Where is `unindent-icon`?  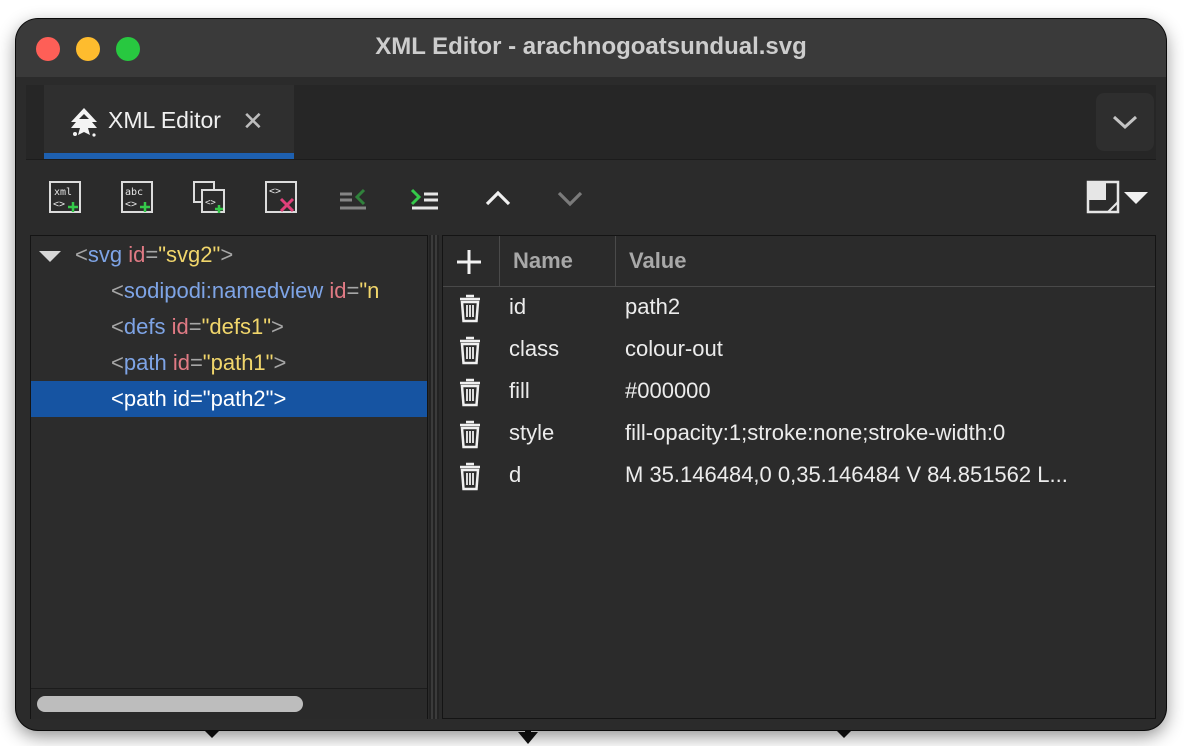 unindent-icon is located at coordinates (353, 199).